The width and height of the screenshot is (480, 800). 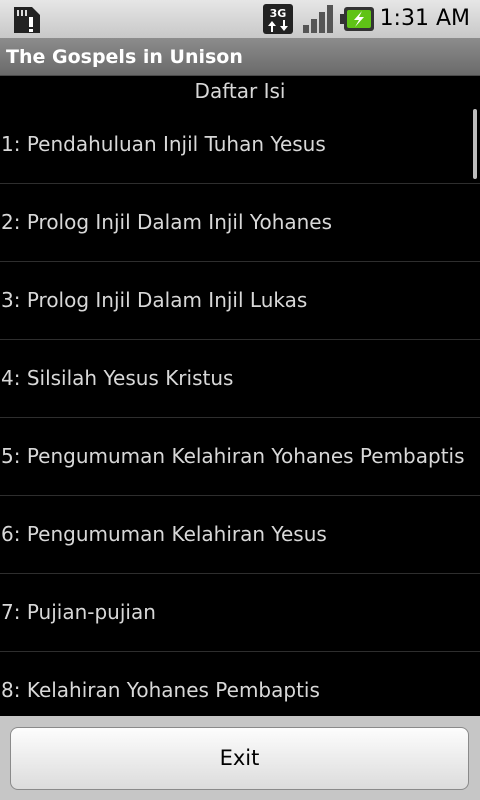 What do you see at coordinates (424, 18) in the screenshot?
I see `status-clock: 1:31 AM` at bounding box center [424, 18].